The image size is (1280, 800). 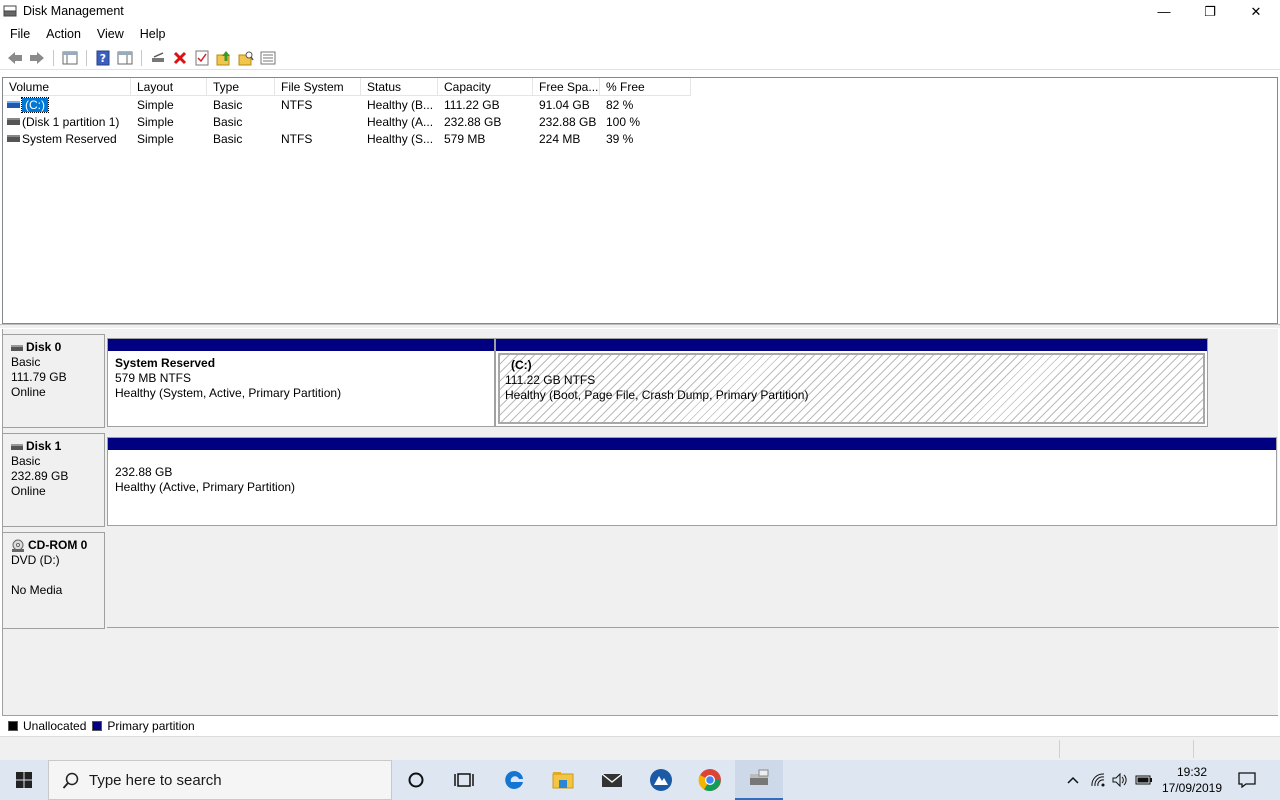 What do you see at coordinates (153, 34) in the screenshot?
I see `menu-help: Help` at bounding box center [153, 34].